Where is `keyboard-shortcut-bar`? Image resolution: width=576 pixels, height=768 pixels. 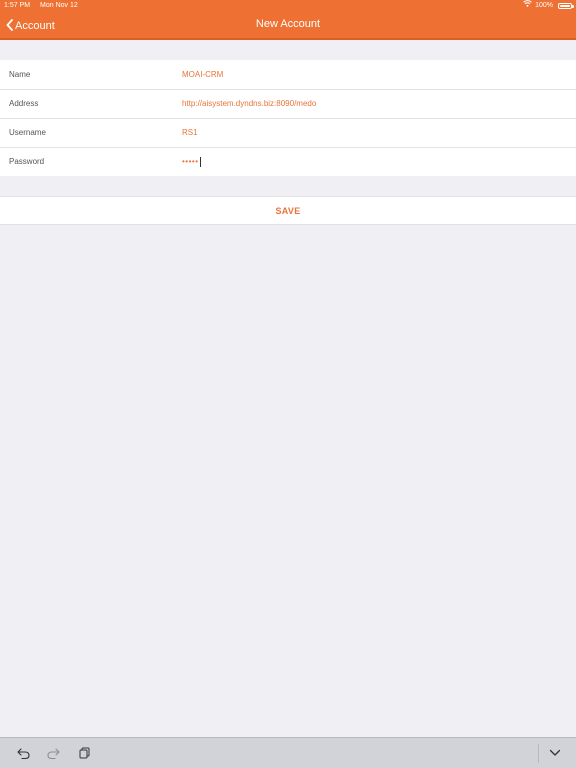 keyboard-shortcut-bar is located at coordinates (288, 752).